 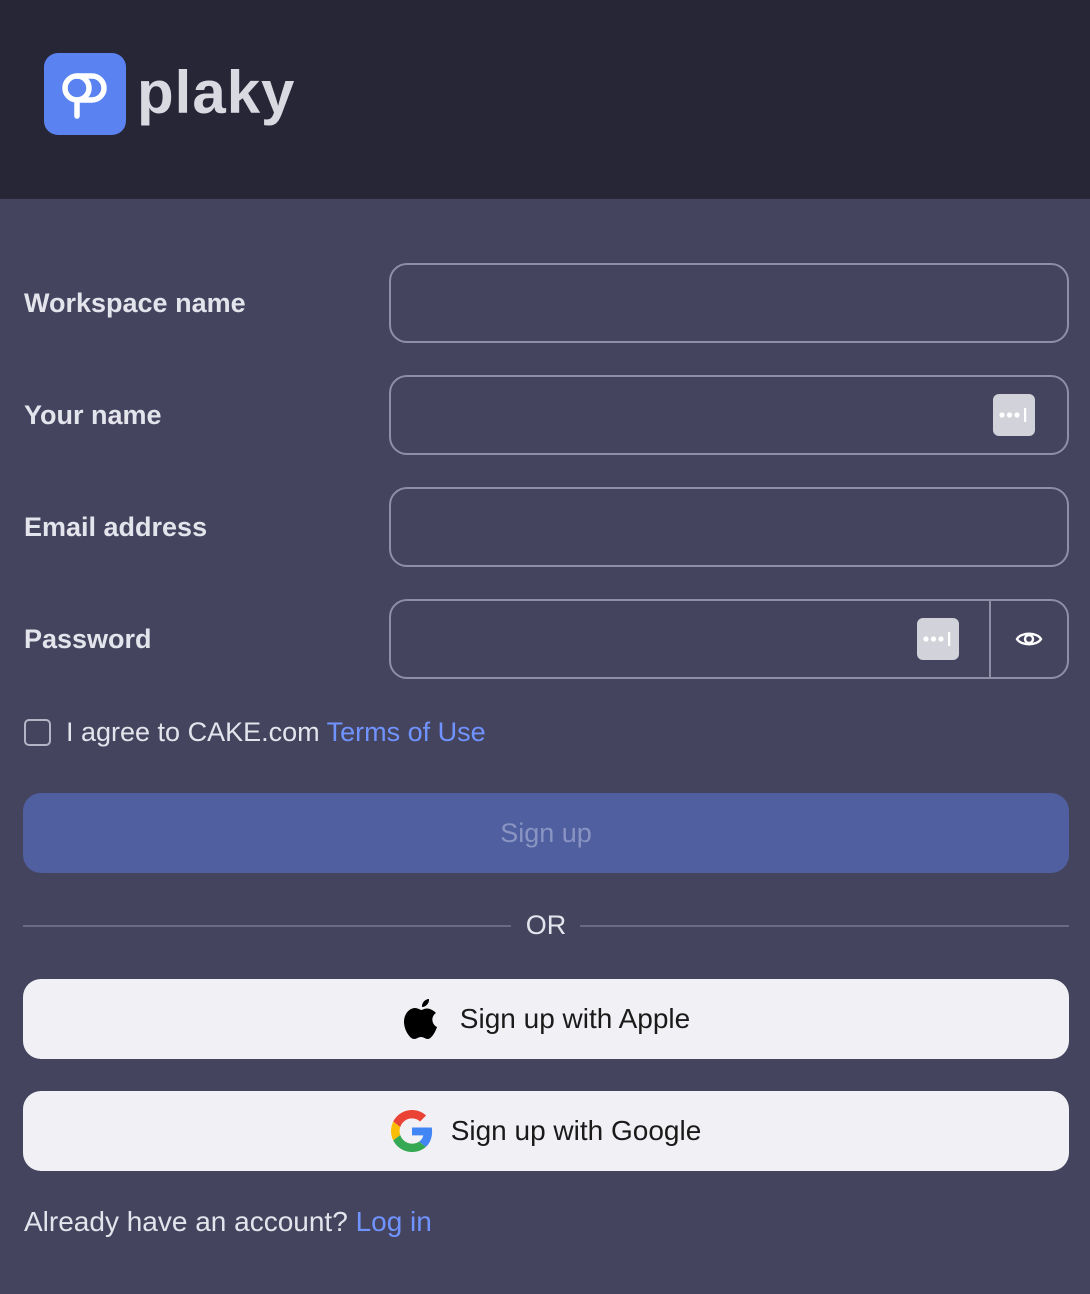 I want to click on terms-text: I agree to CAKE.com, so click(x=193, y=731).